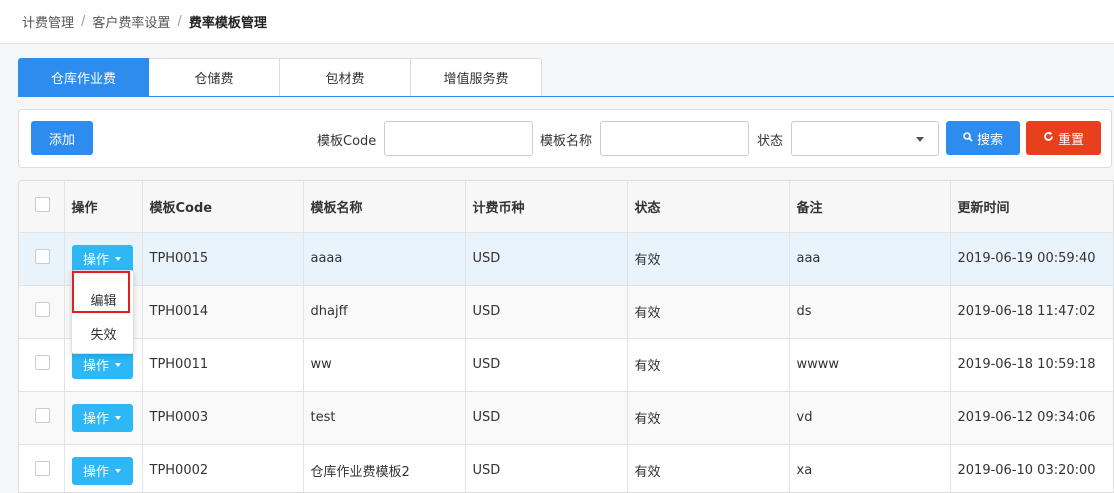 The height and width of the screenshot is (493, 1114). What do you see at coordinates (870, 418) in the screenshot?
I see `cell-remark: vd` at bounding box center [870, 418].